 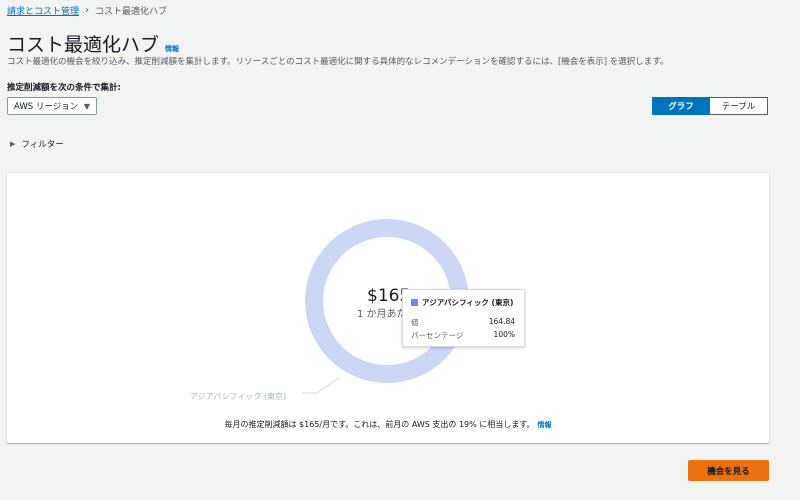 I want to click on tooltip-title: アジアパシフィック (東京), so click(x=468, y=302).